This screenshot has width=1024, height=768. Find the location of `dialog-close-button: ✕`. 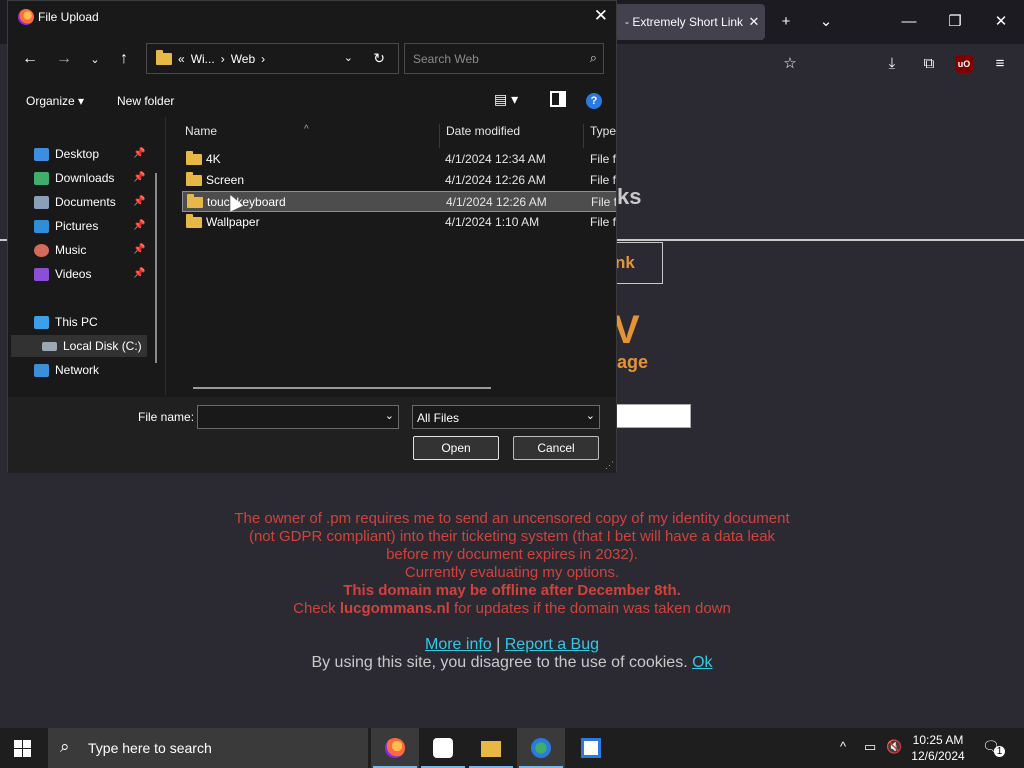

dialog-close-button: ✕ is located at coordinates (601, 16).